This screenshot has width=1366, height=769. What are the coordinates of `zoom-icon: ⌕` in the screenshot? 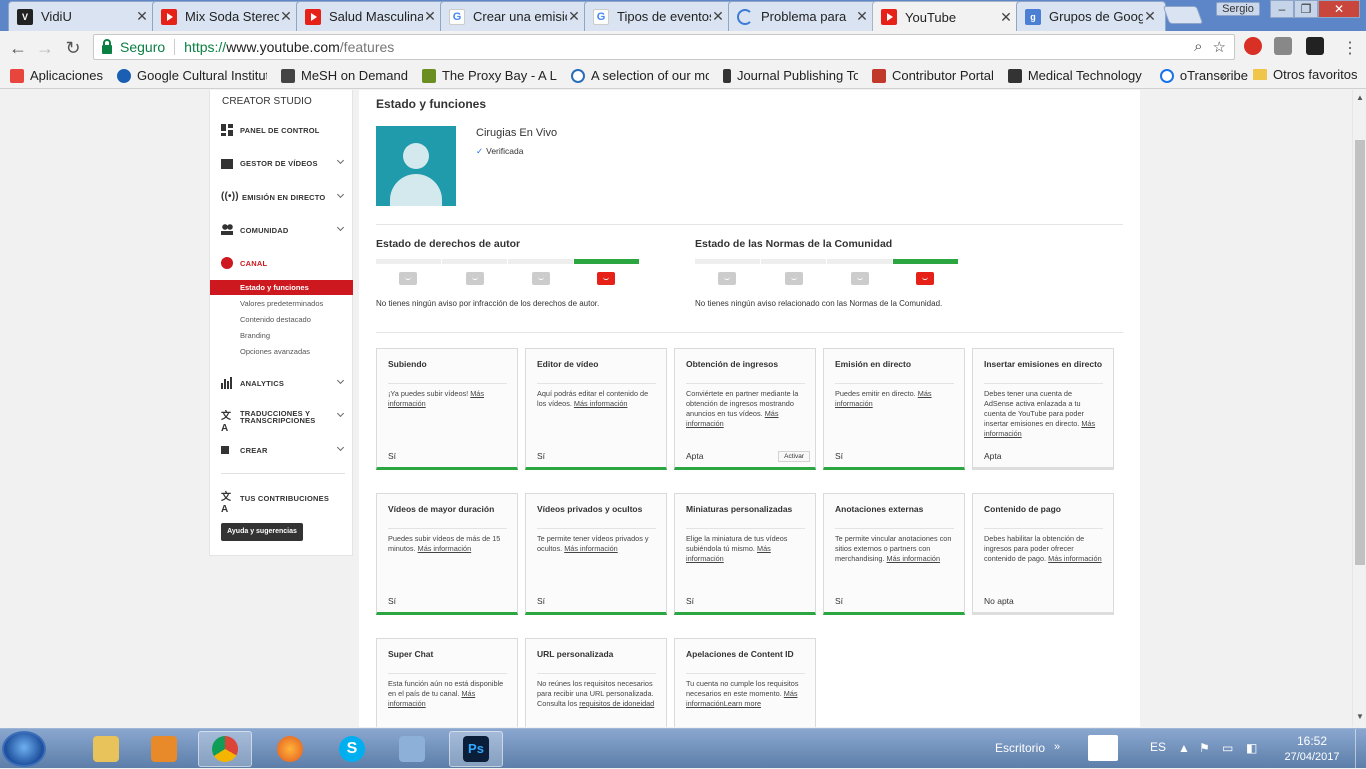 It's located at (1198, 47).